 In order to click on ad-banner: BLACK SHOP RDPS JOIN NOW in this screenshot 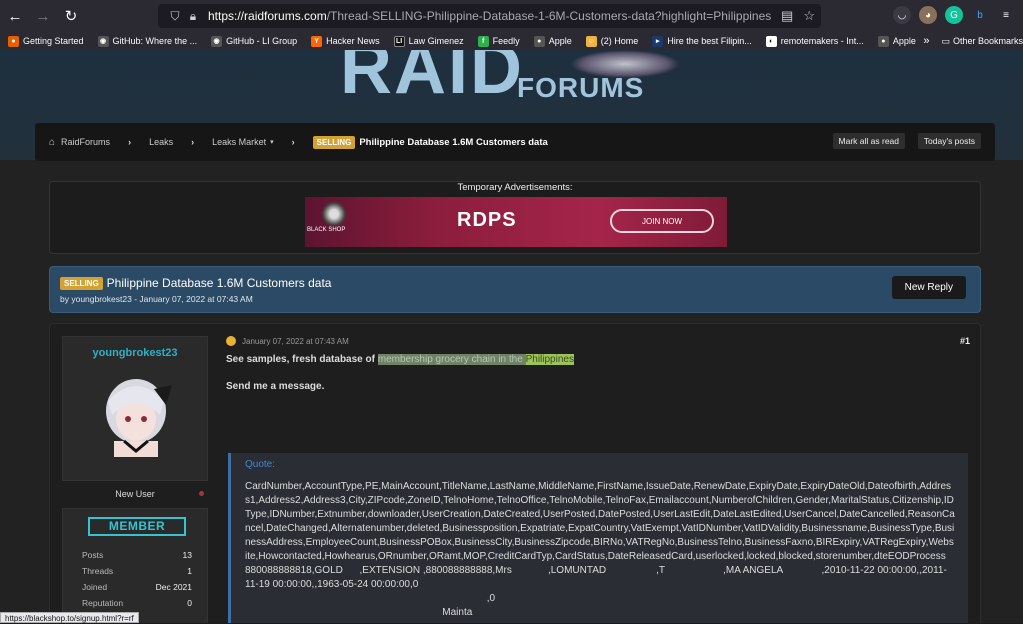, I will do `click(516, 222)`.